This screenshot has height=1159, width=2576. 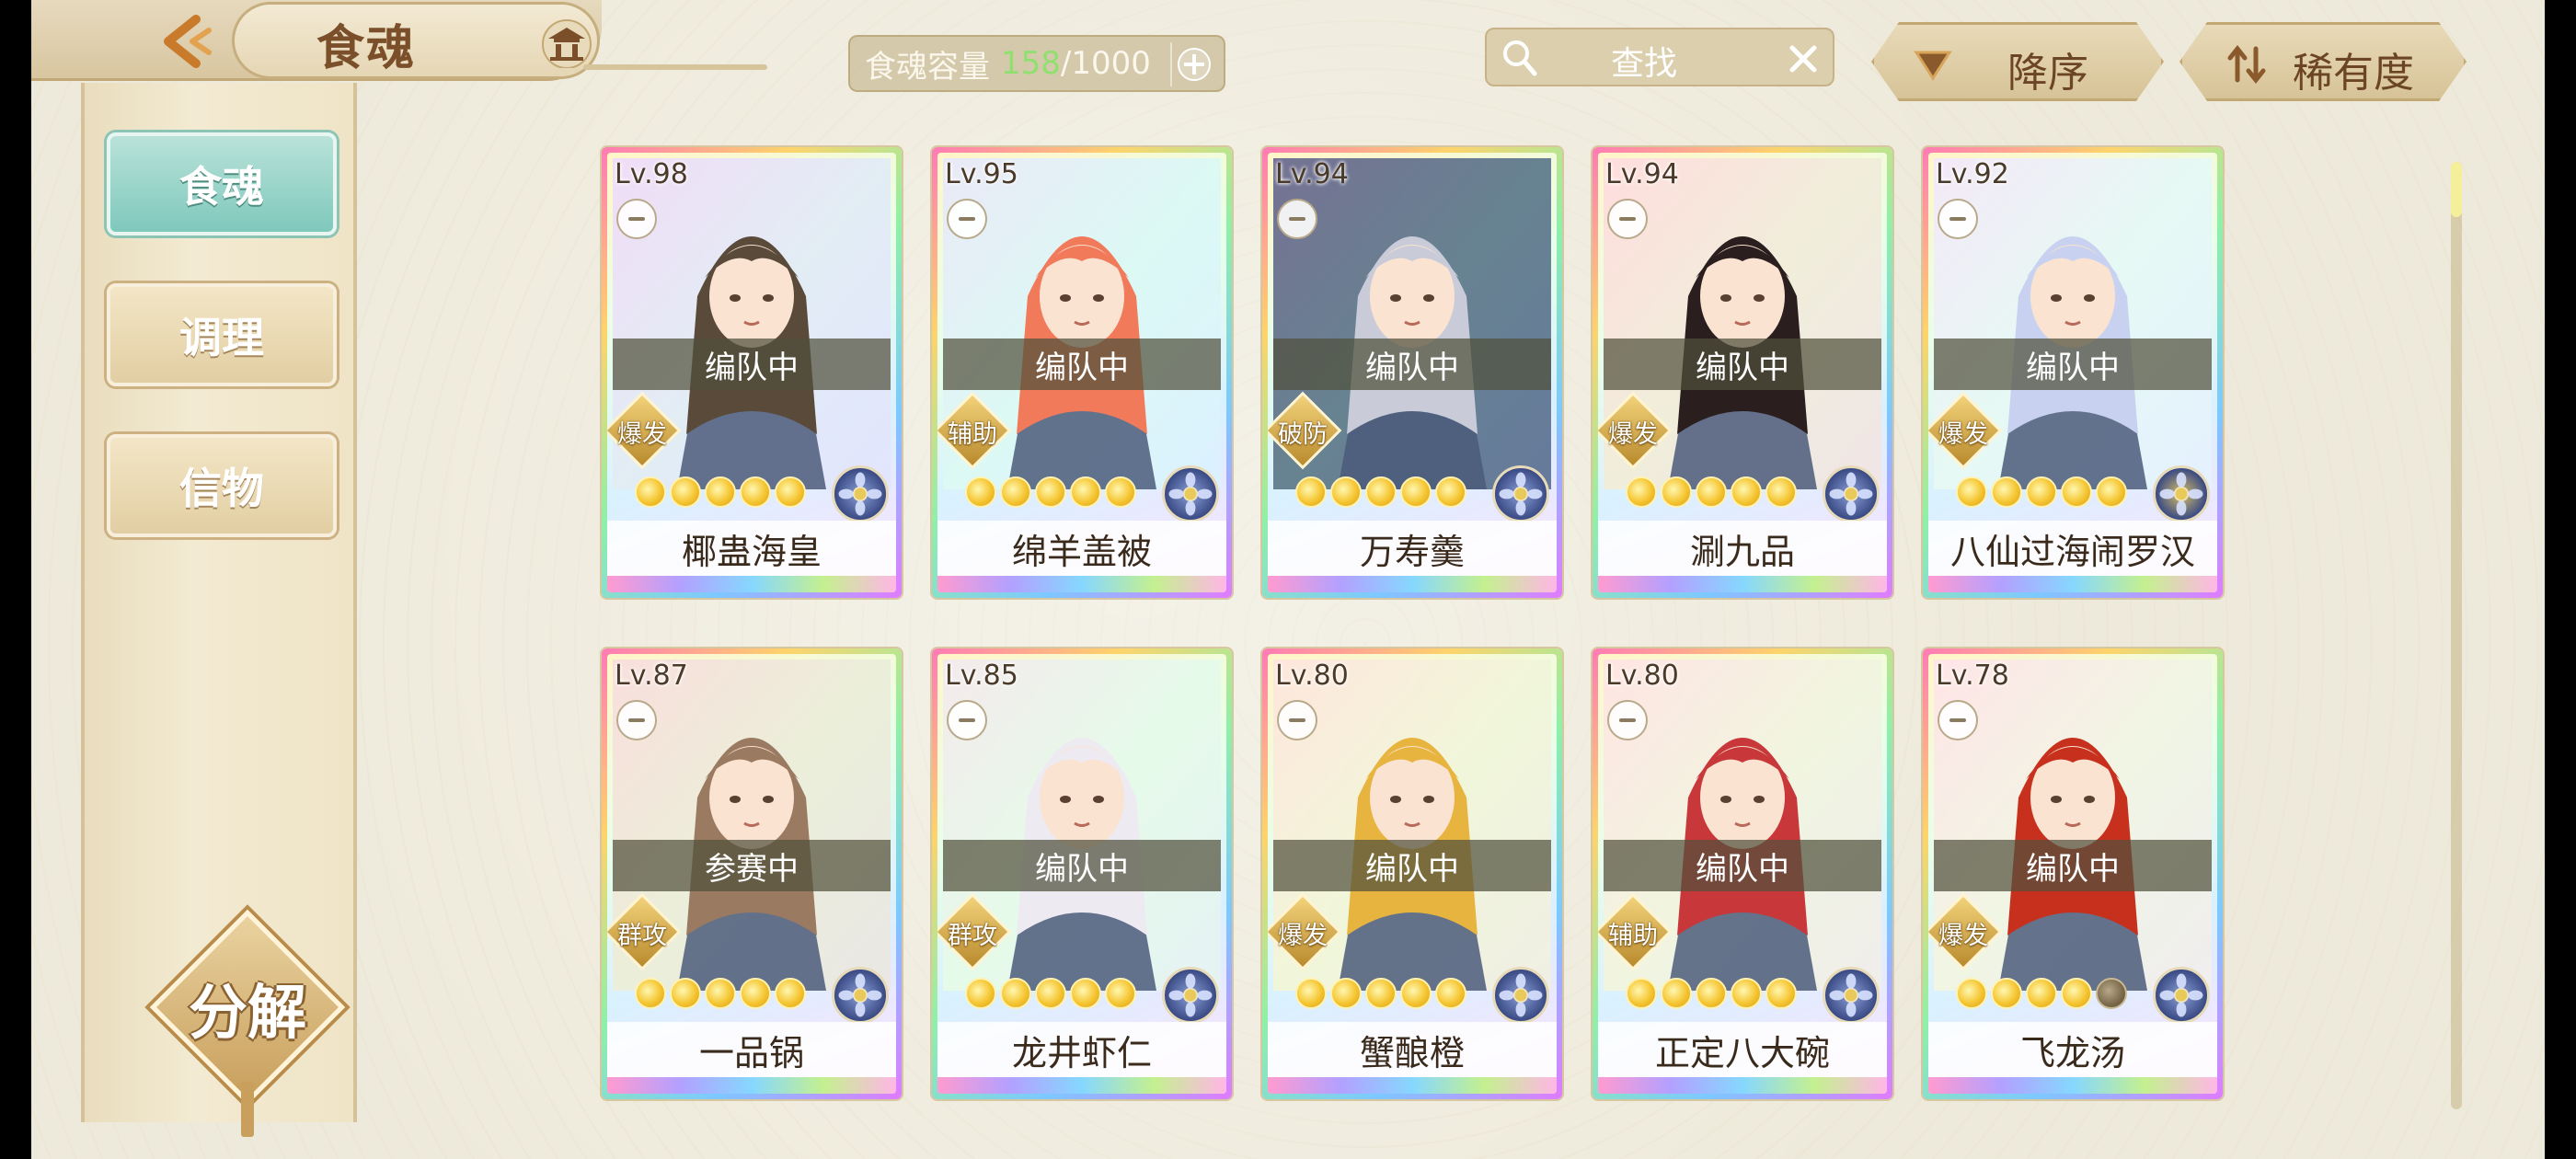 I want to click on food-soul-card: Lv.95 编队中 辅助 绵羊盖被, so click(x=1082, y=372).